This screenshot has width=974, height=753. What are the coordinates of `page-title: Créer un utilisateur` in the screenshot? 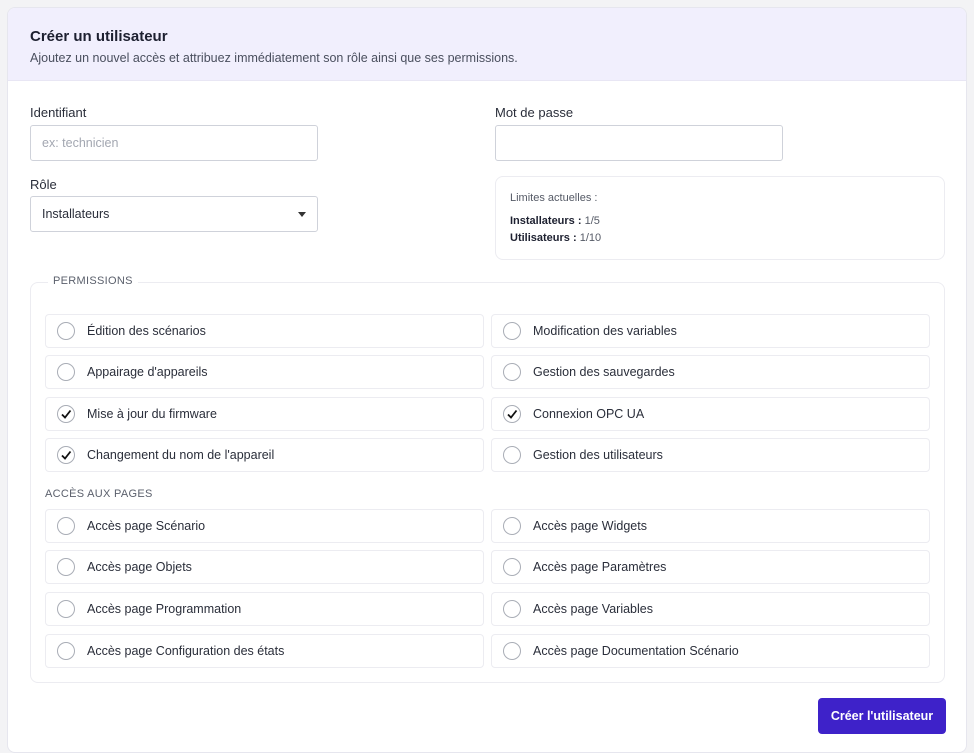 It's located at (99, 36).